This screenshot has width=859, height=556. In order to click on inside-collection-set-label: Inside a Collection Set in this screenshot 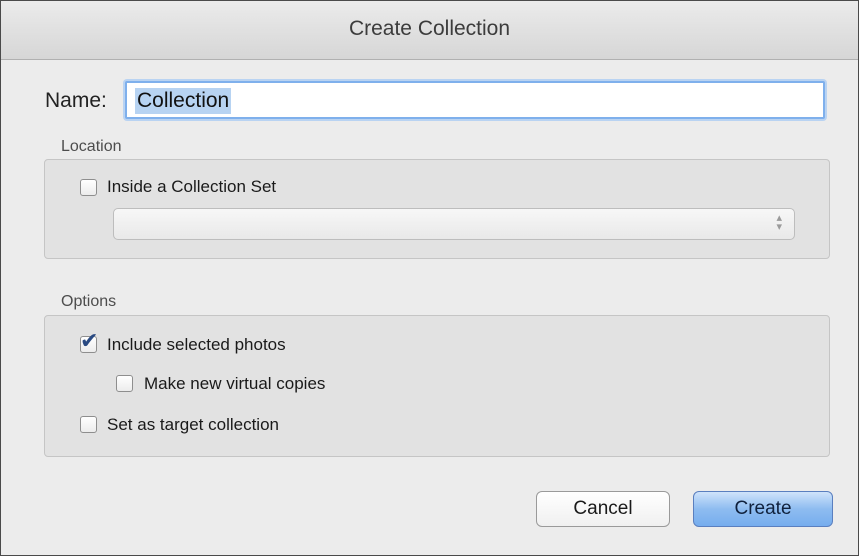, I will do `click(191, 187)`.